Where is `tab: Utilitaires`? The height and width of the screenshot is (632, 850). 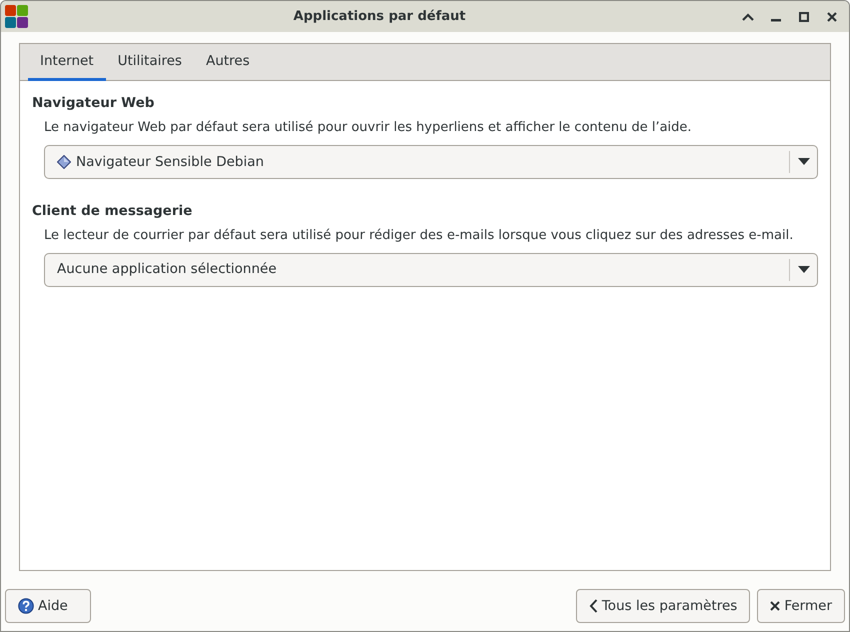 tab: Utilitaires is located at coordinates (150, 62).